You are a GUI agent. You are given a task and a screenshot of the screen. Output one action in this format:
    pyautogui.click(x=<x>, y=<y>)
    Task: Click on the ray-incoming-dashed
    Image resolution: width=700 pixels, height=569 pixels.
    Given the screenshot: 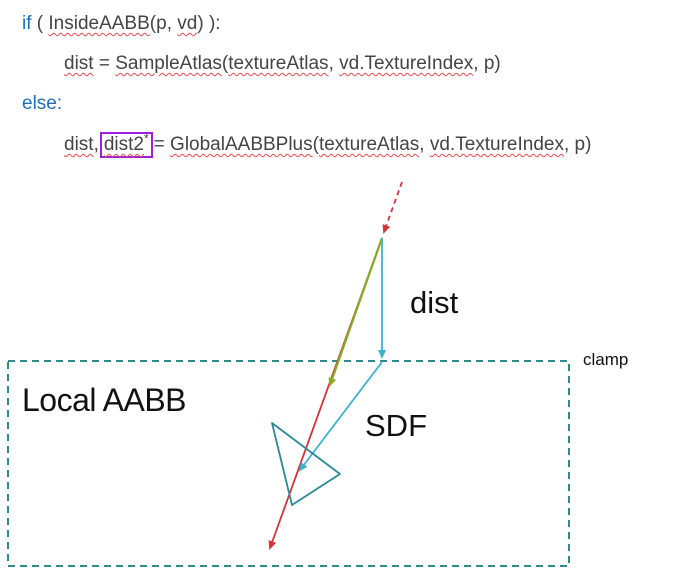 What is the action you would take?
    pyautogui.click(x=392, y=207)
    